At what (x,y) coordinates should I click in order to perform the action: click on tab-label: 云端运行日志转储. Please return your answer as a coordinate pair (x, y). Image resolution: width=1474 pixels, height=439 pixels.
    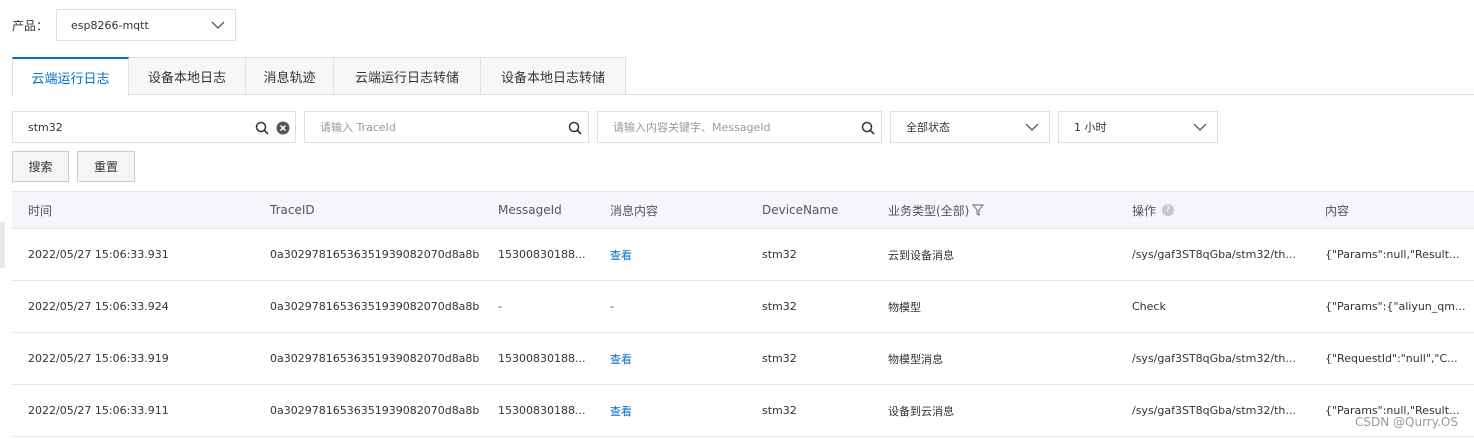
    Looking at the image, I should click on (406, 78).